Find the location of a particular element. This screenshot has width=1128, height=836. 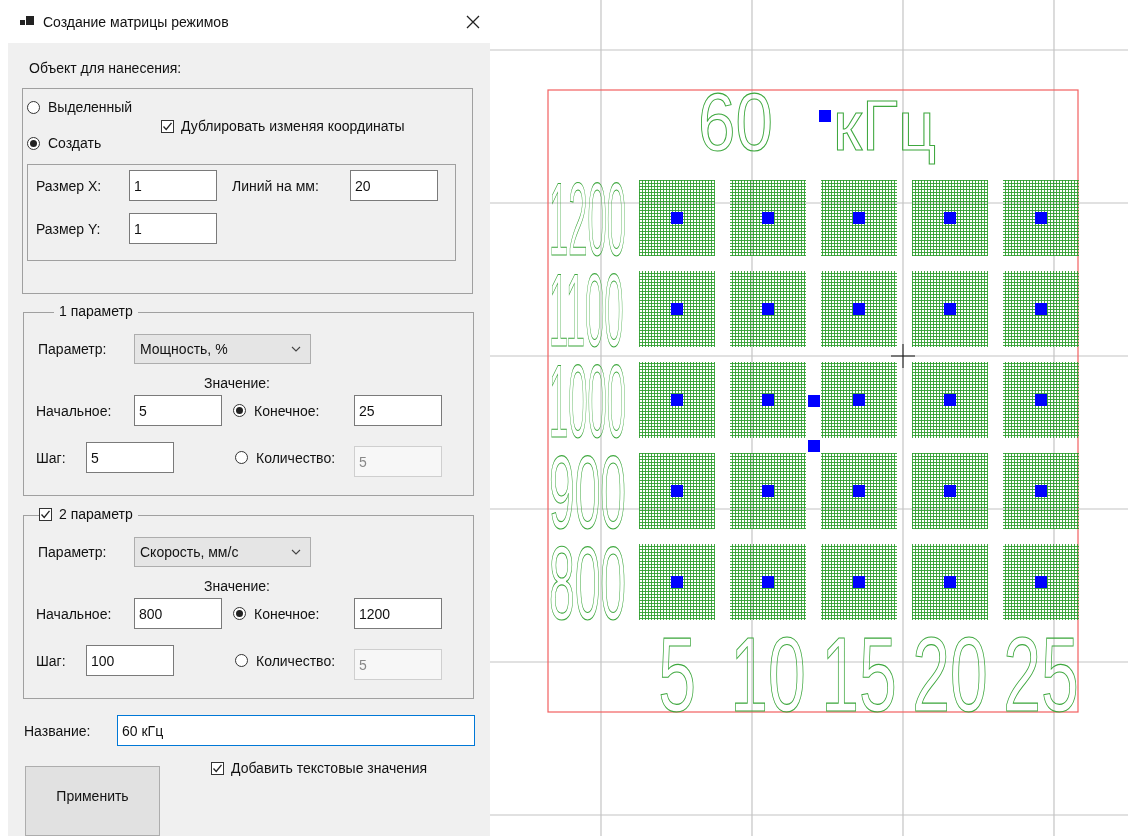

end-field: 1200 is located at coordinates (398, 613).